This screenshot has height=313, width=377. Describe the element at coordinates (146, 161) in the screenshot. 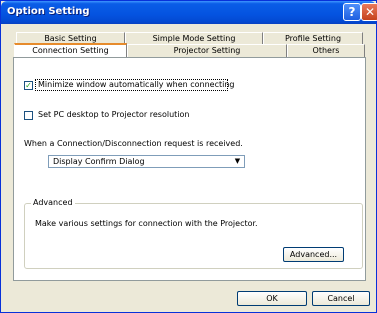

I see `request-action-dropdown: Display Confirm Dialog ▼` at that location.